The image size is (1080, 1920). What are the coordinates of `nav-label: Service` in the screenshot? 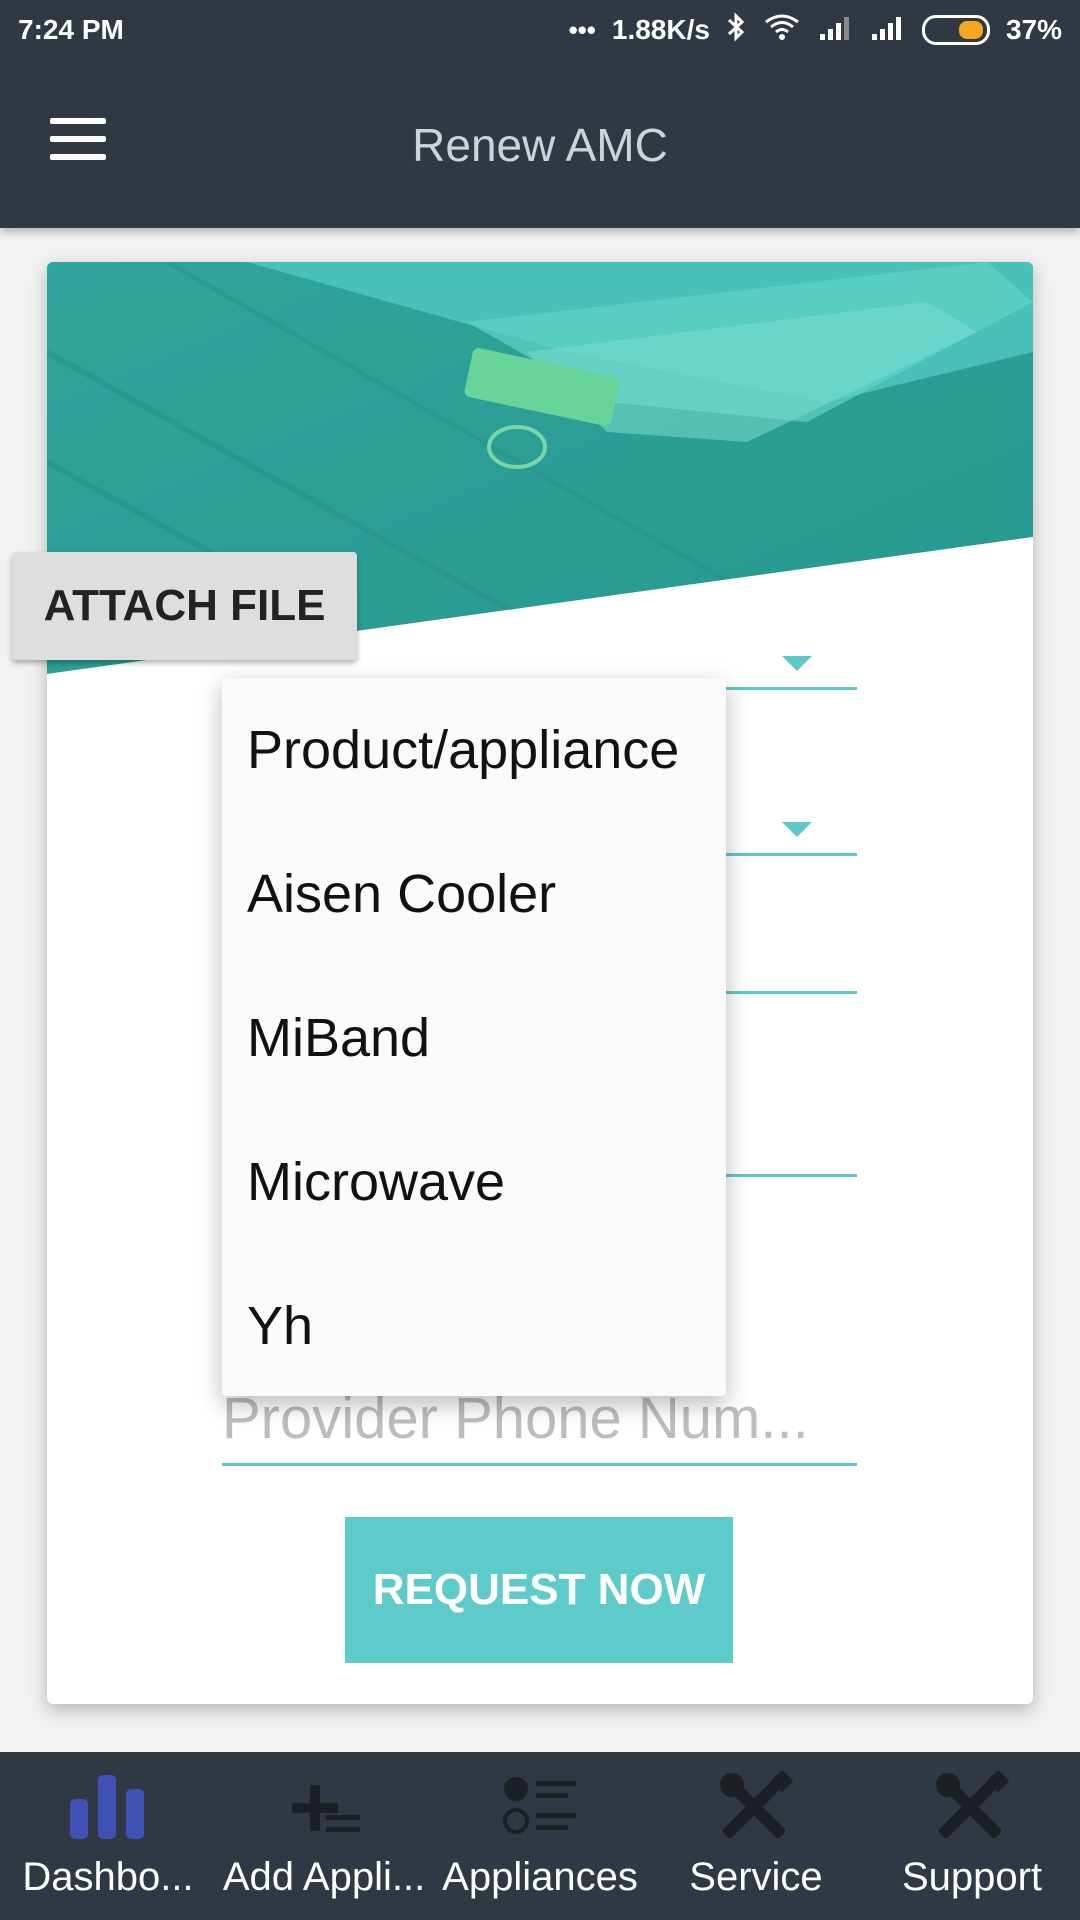 It's located at (756, 1877).